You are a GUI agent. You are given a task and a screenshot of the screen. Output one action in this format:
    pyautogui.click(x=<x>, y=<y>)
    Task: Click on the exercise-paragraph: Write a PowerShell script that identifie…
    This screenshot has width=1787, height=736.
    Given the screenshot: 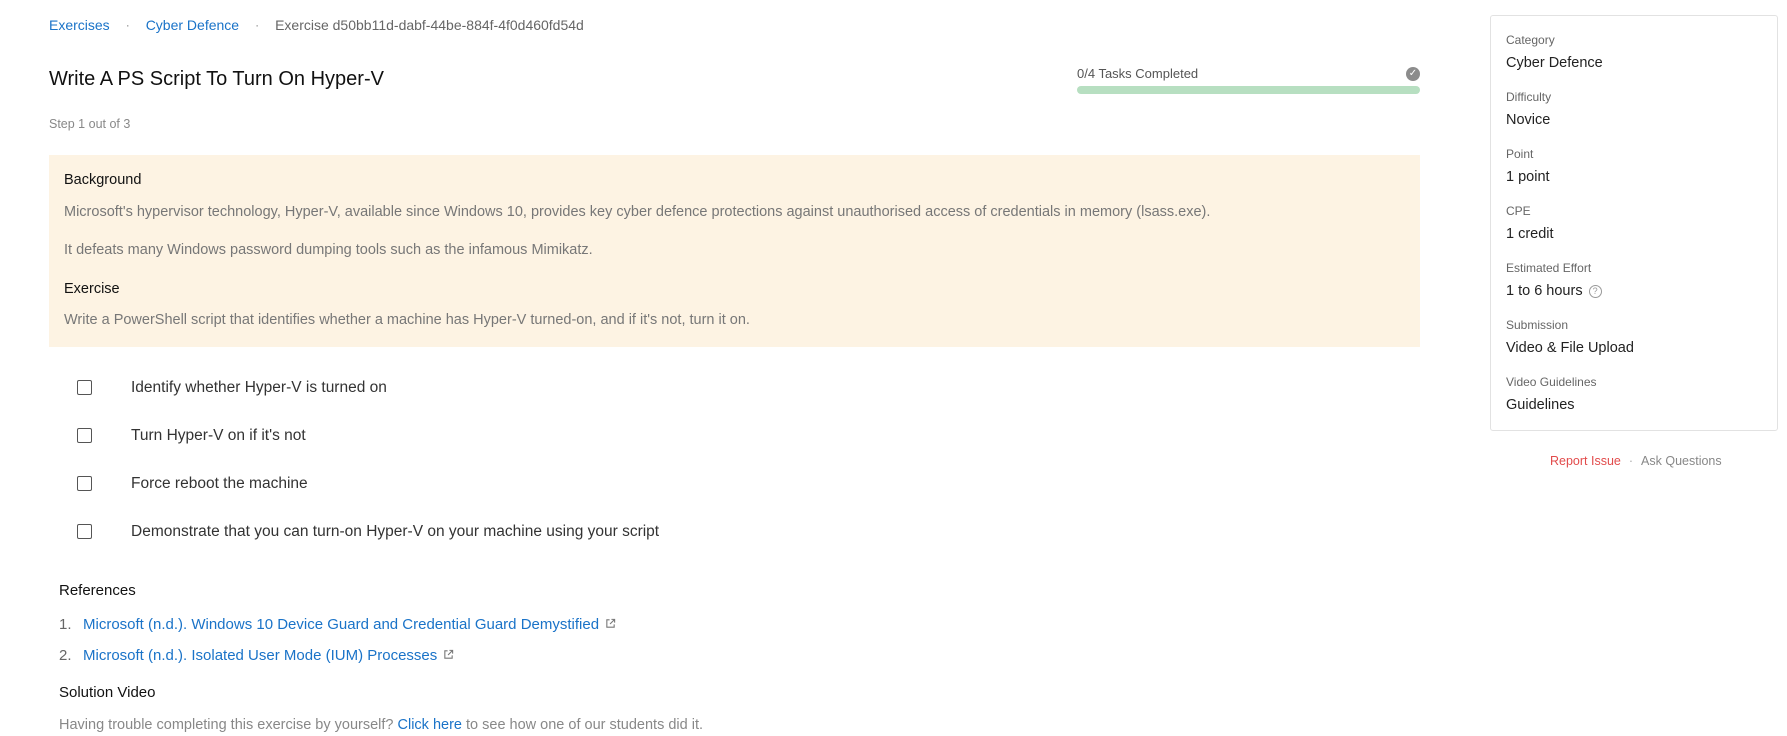 What is the action you would take?
    pyautogui.click(x=407, y=320)
    